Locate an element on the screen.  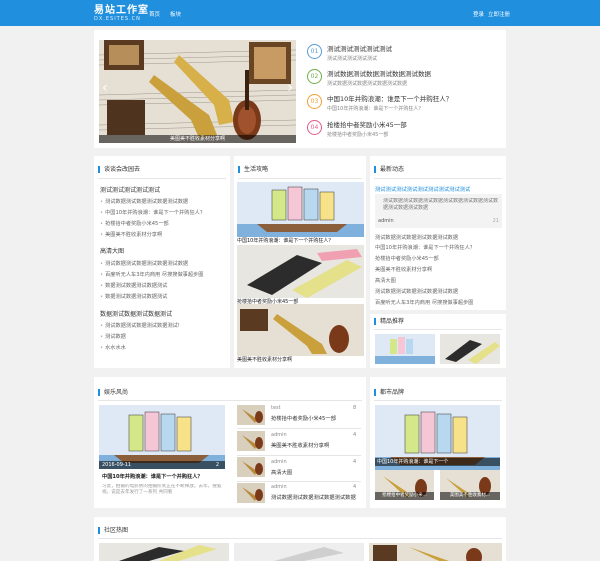
rank-badge: 02 is located at coordinates (314, 76).